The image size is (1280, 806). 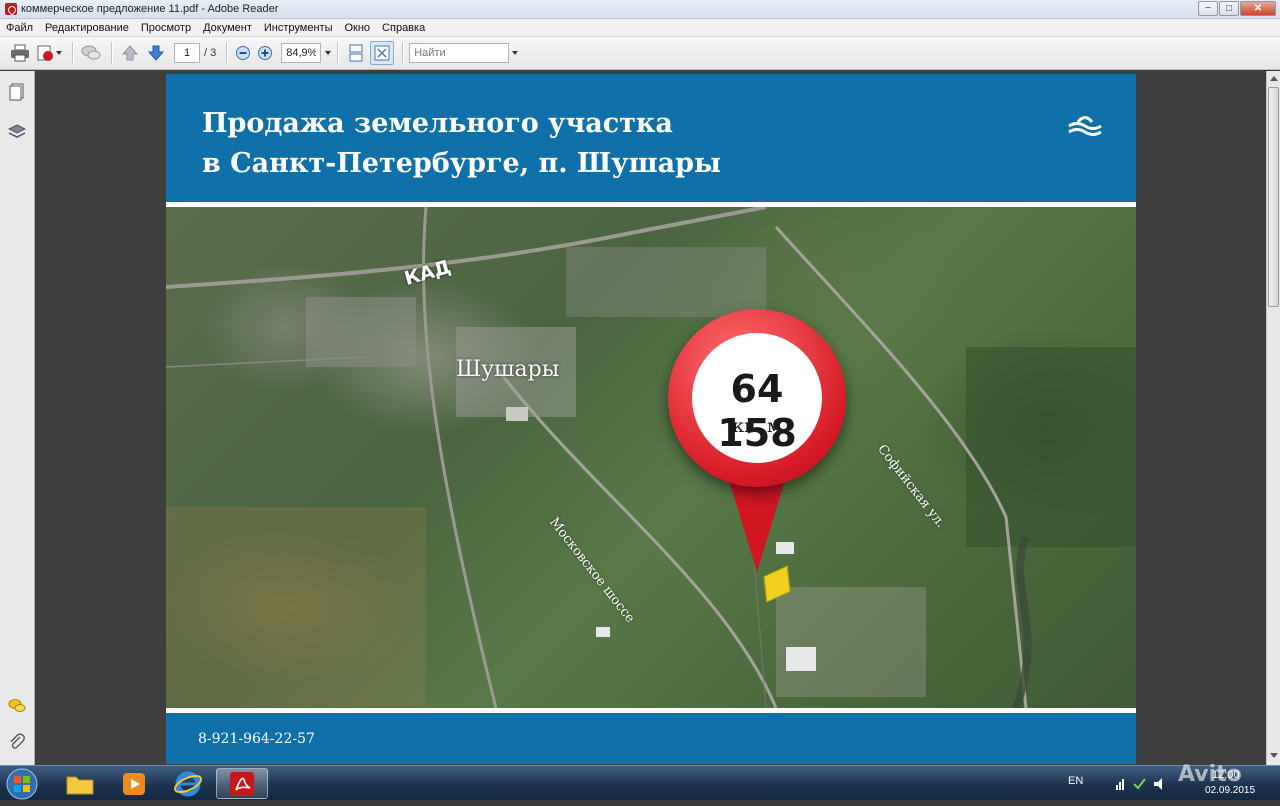 What do you see at coordinates (17, 706) in the screenshot?
I see `comments-icon` at bounding box center [17, 706].